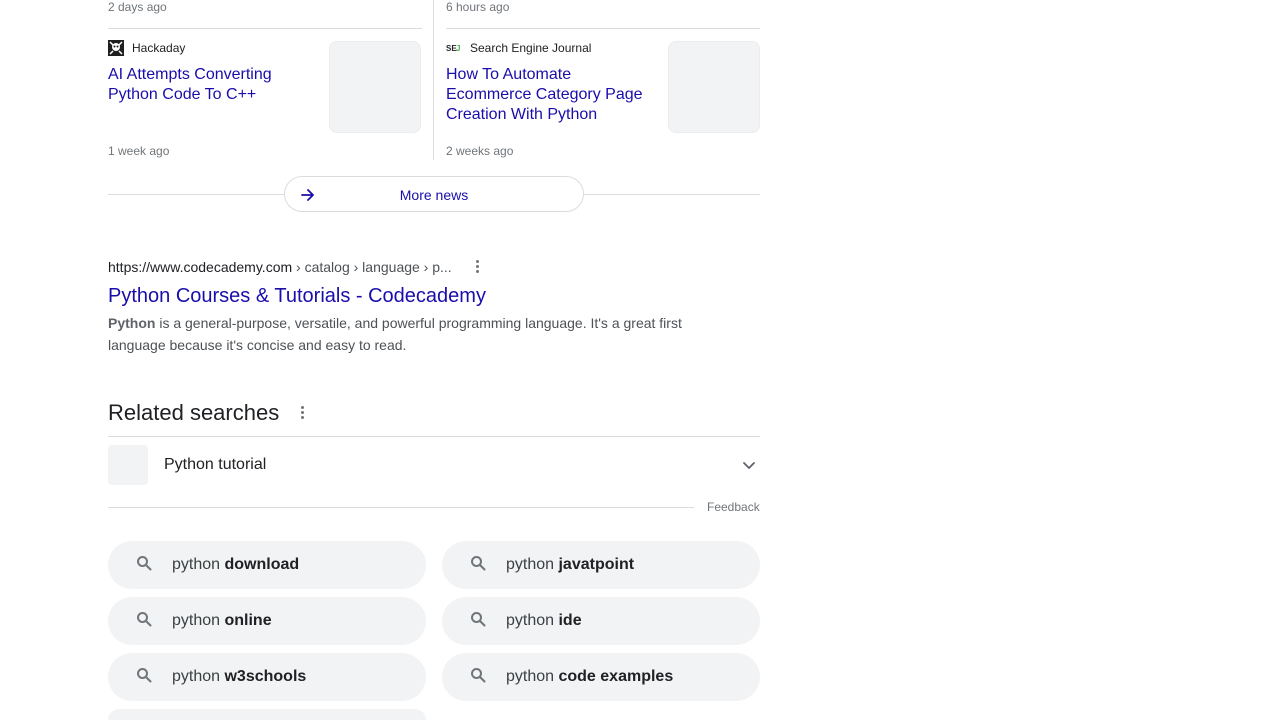 The image size is (1280, 720). Describe the element at coordinates (137, 7) in the screenshot. I see `news-card-time: 2 days ago` at that location.